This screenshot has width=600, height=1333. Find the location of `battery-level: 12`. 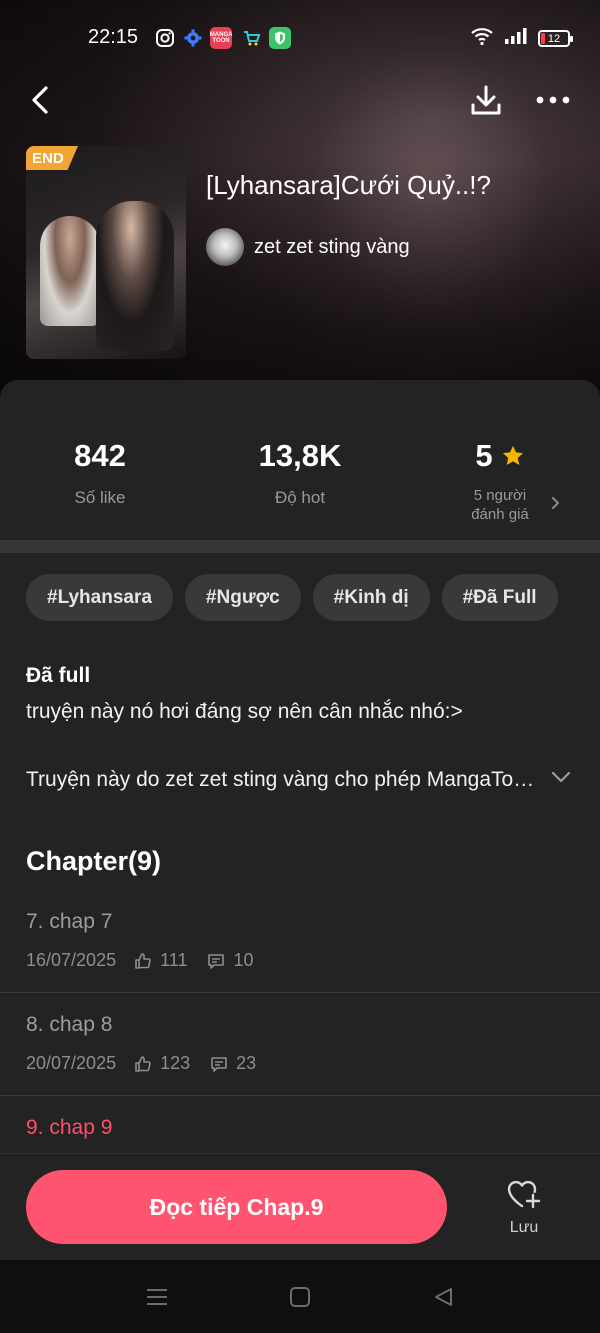

battery-level: 12 is located at coordinates (554, 38).